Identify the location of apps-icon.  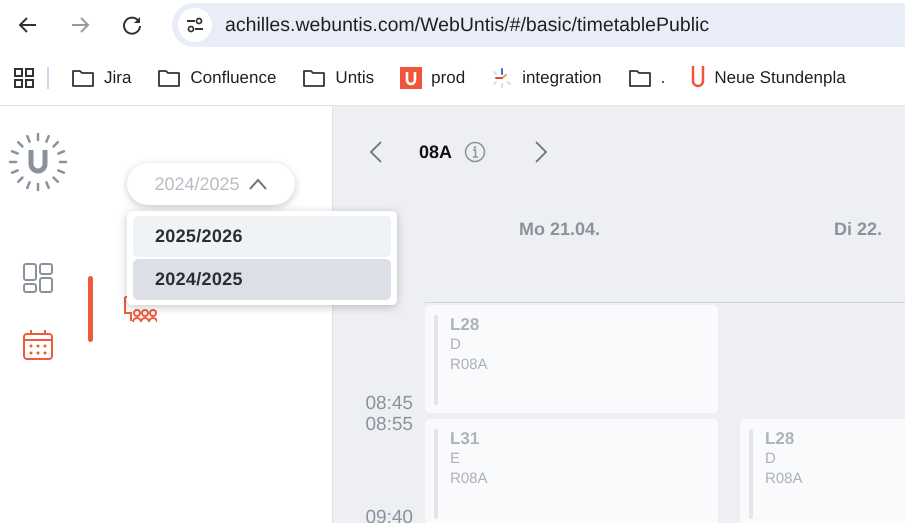
(24, 77).